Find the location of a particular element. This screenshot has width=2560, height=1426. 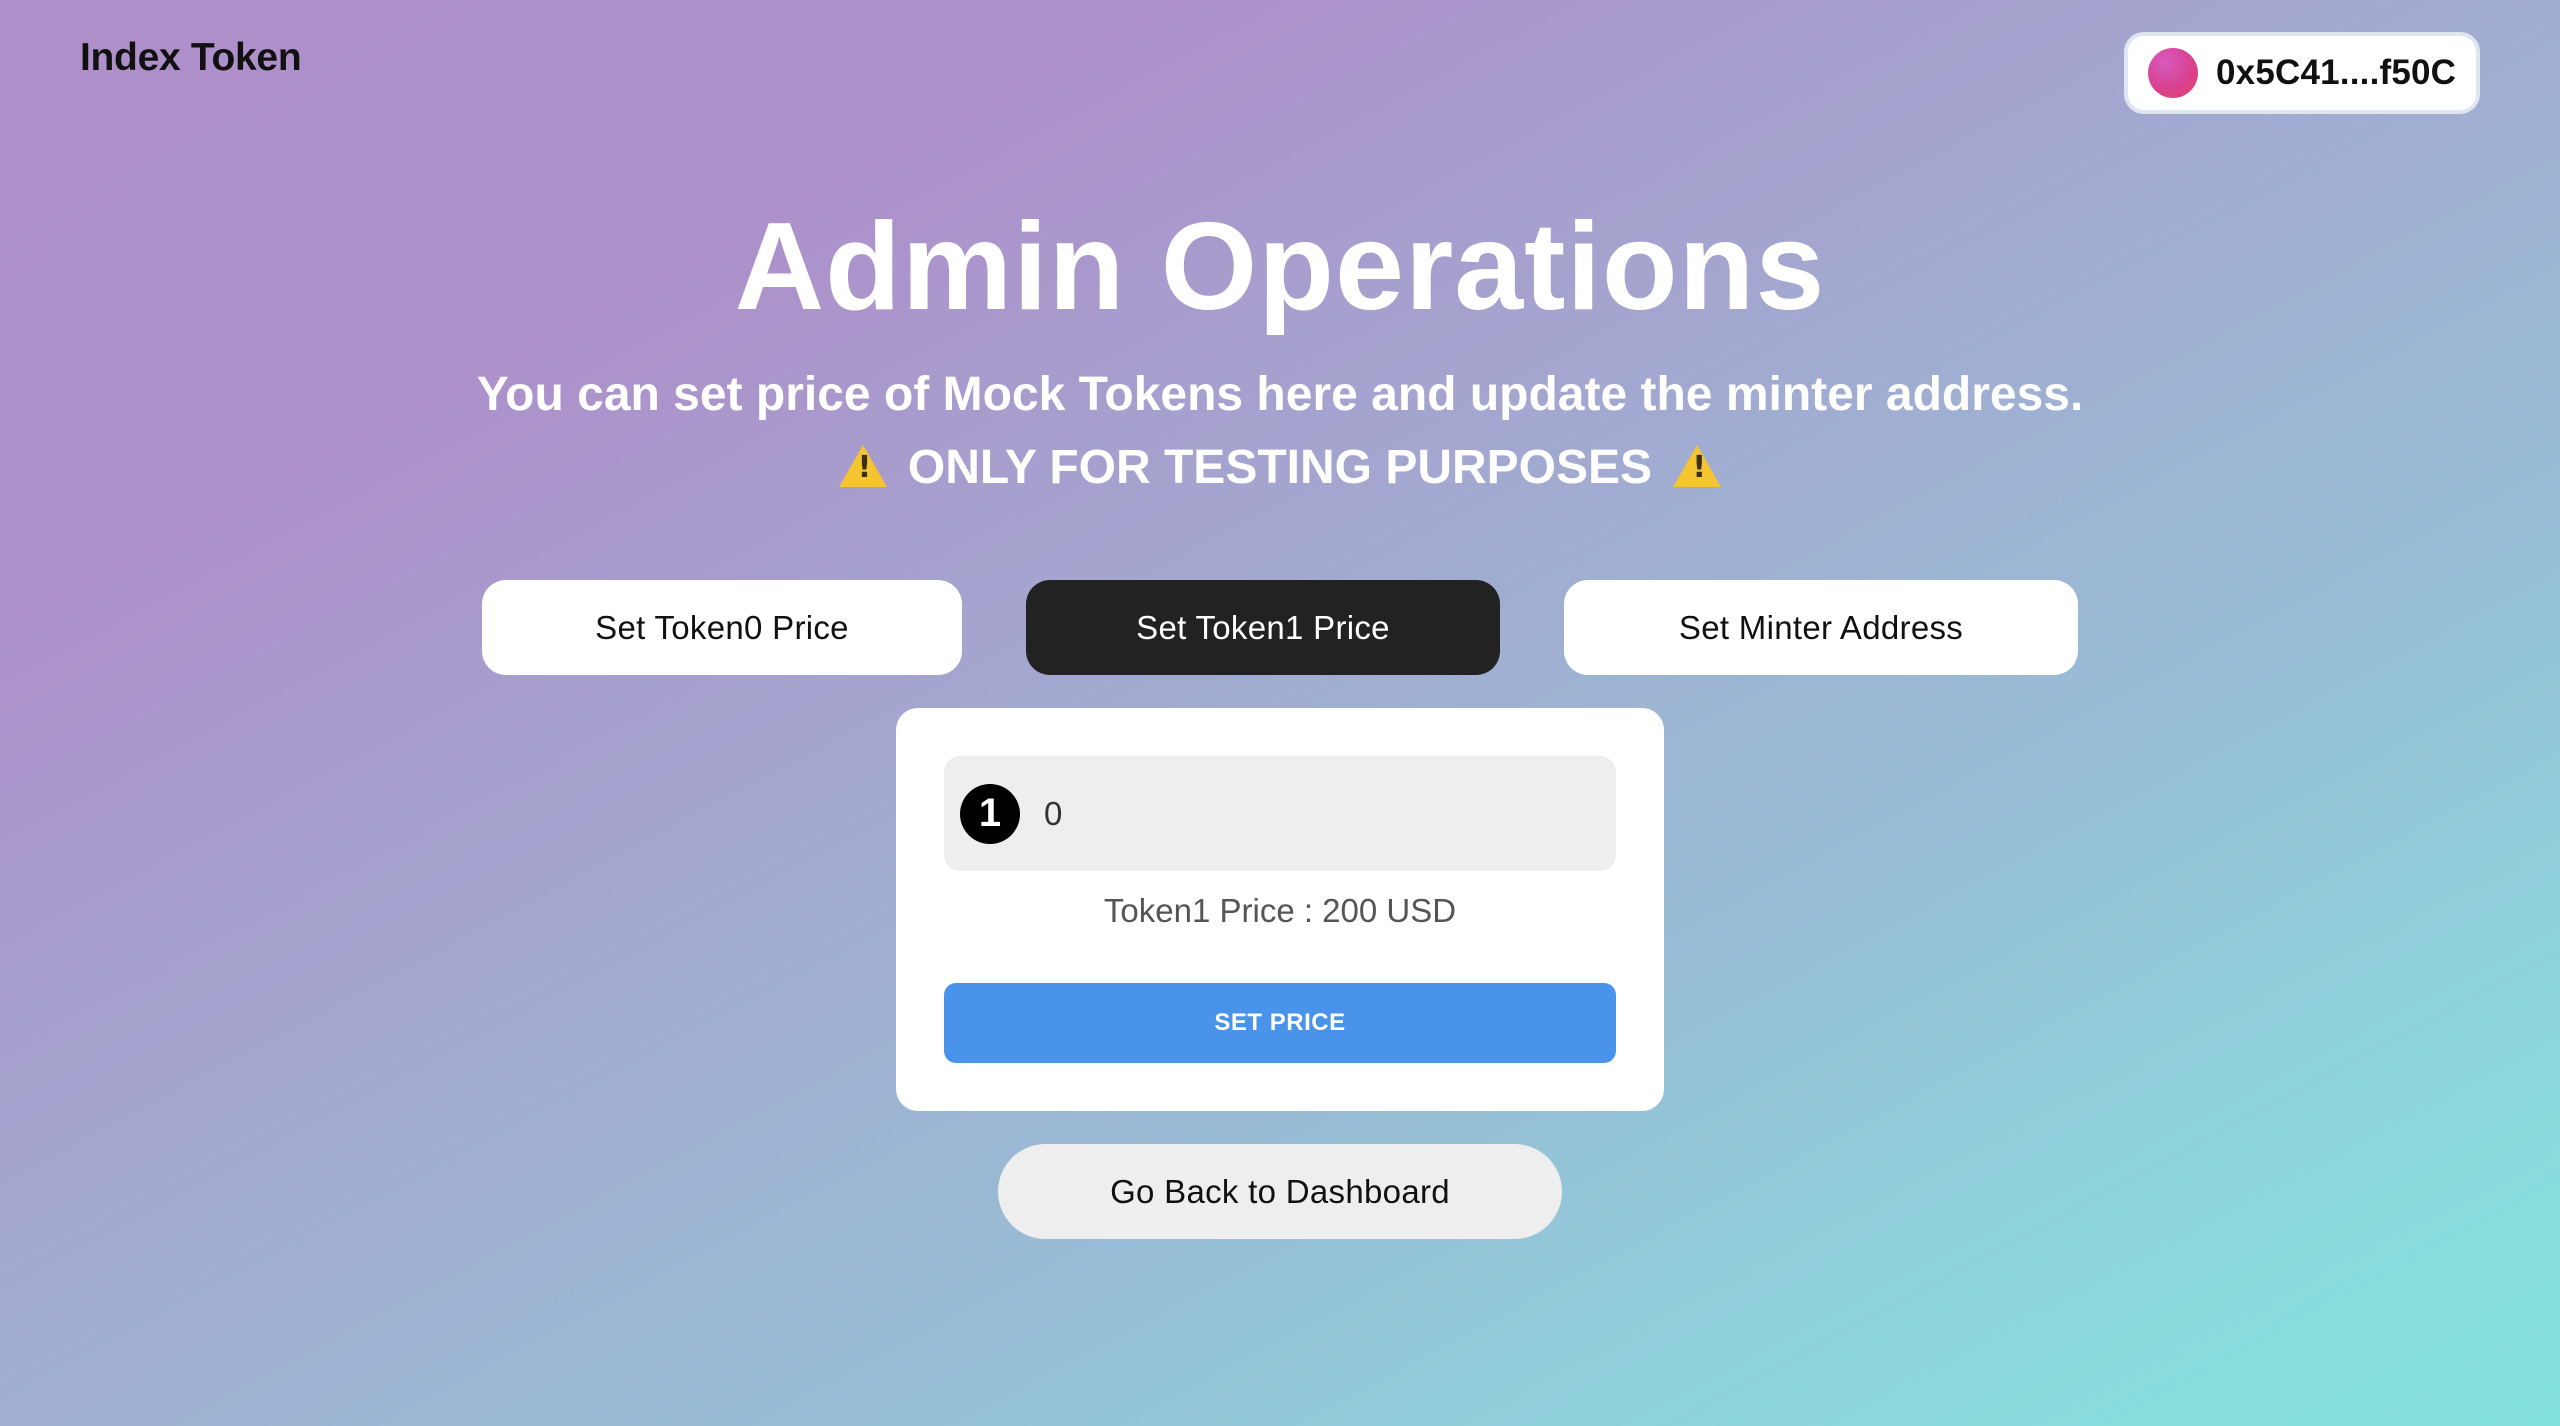

page-title: Admin Operations is located at coordinates (1280, 267).